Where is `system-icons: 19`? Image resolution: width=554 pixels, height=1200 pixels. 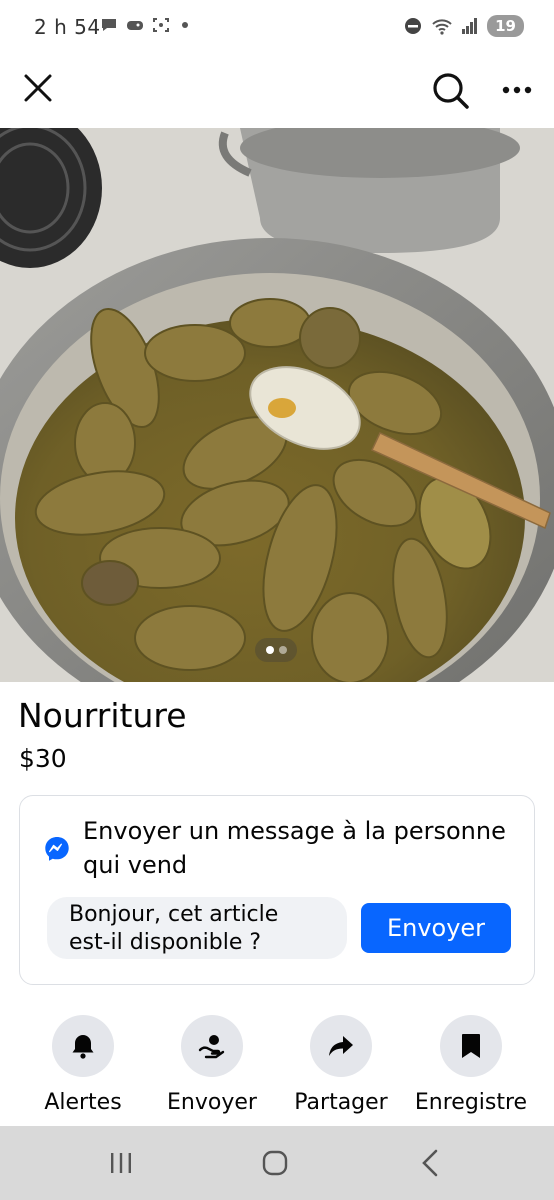 system-icons: 19 is located at coordinates (463, 26).